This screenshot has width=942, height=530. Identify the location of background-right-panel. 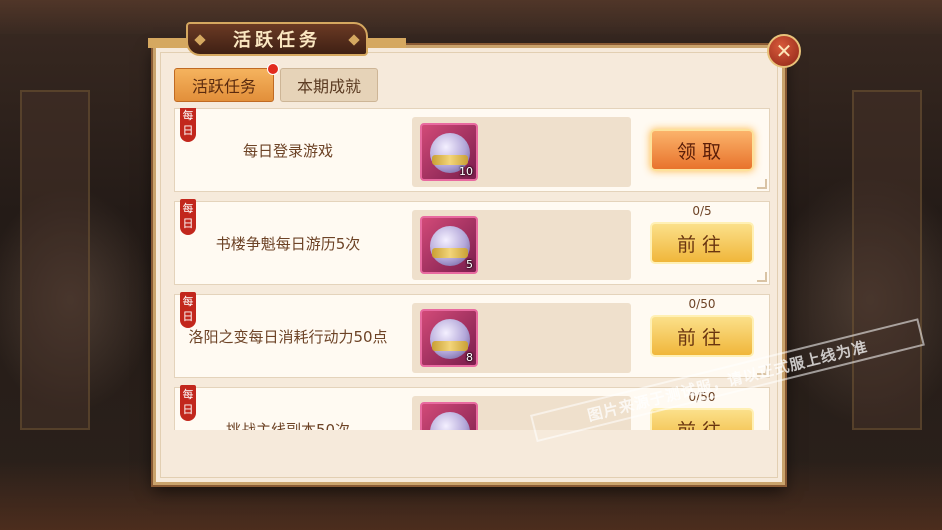
(887, 260).